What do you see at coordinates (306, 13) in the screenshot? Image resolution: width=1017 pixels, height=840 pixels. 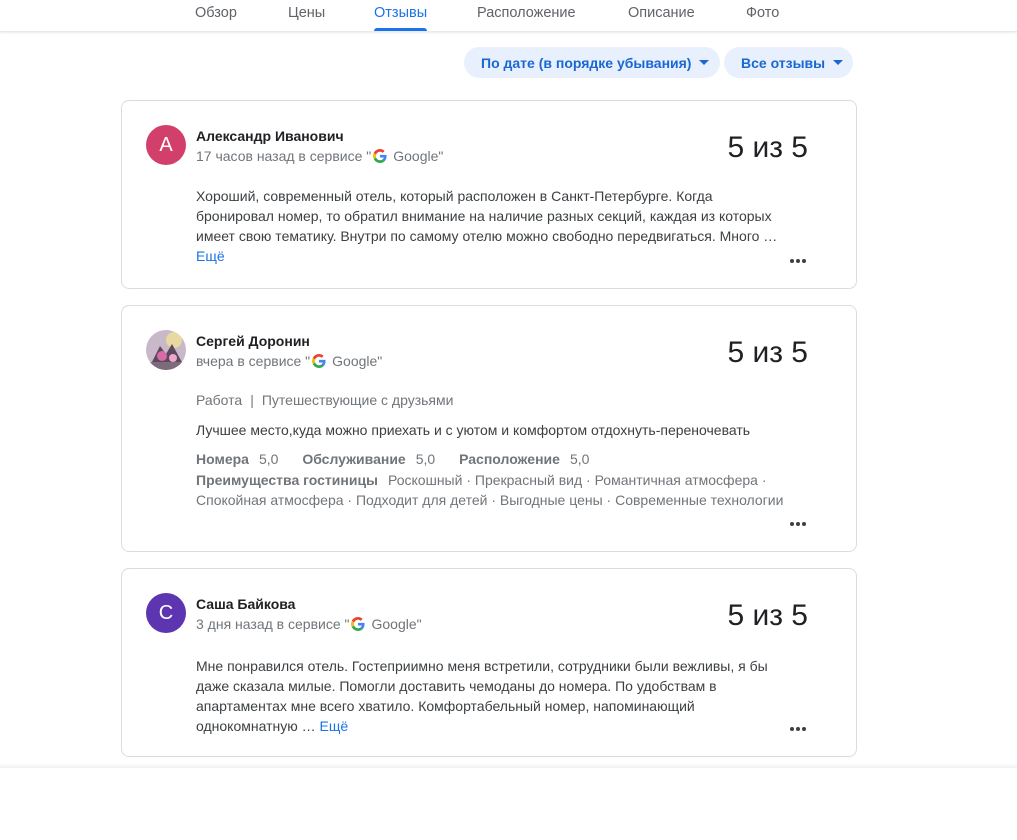 I see `tab-prices: Цены` at bounding box center [306, 13].